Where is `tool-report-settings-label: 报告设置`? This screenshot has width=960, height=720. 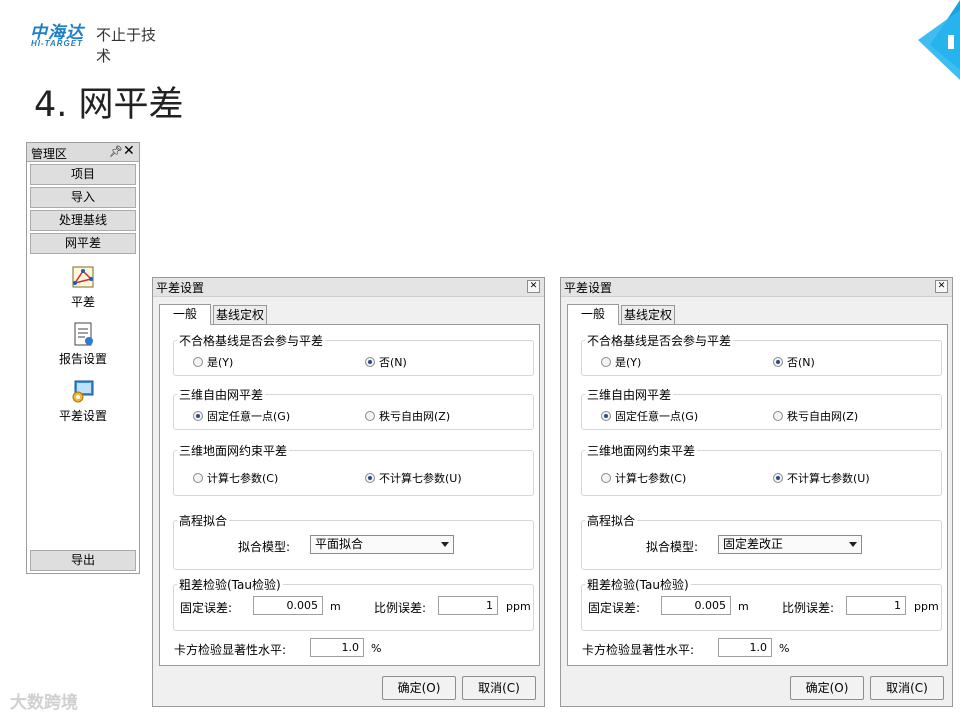
tool-report-settings-label: 报告设置 is located at coordinates (82, 359).